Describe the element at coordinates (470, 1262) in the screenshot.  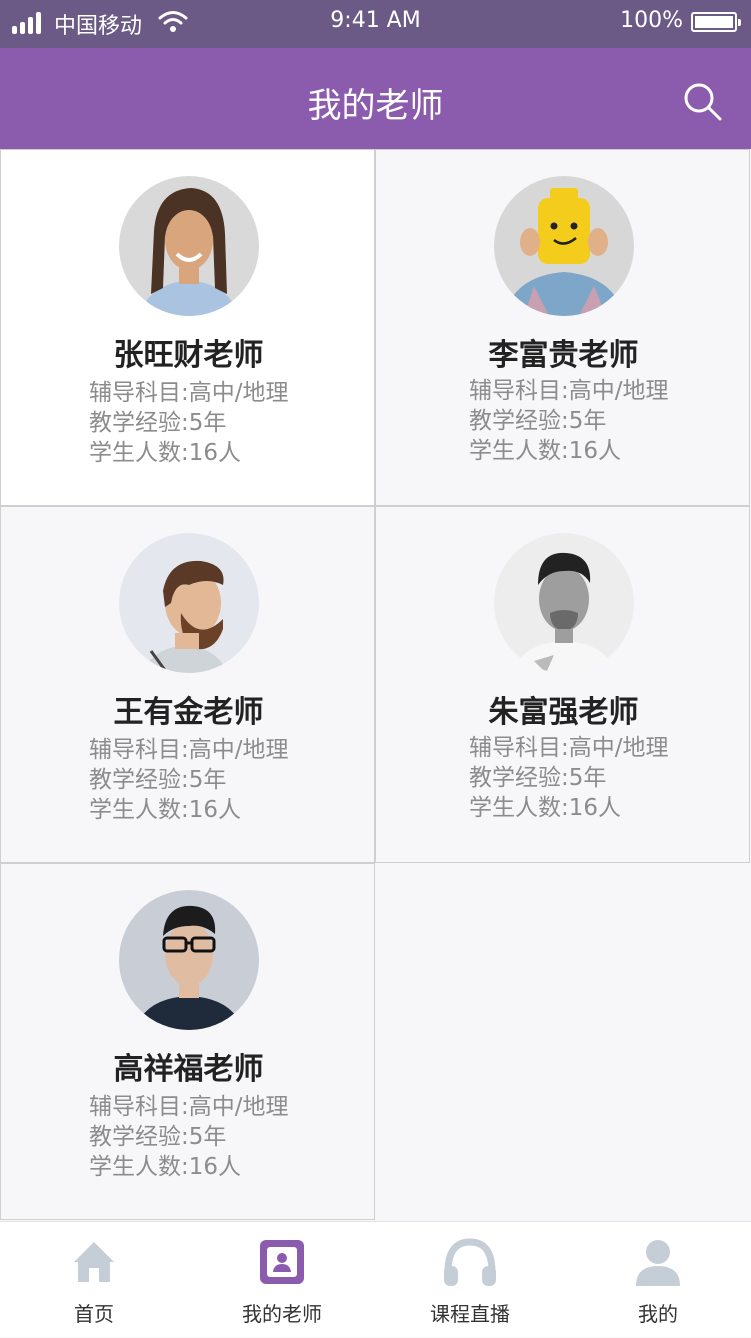
I see `headphones-icon` at that location.